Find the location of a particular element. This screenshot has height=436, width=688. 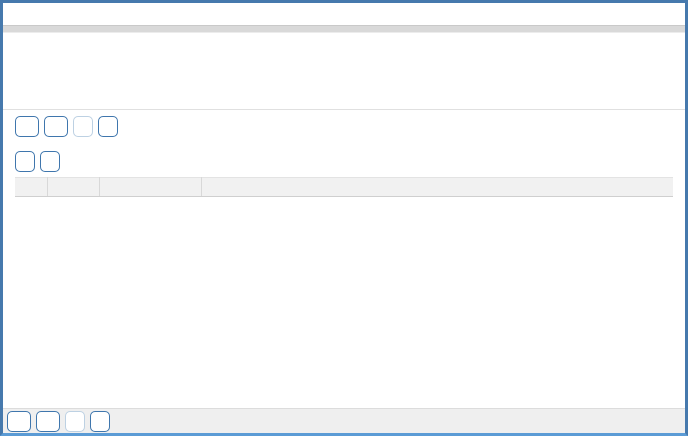

sso-endpoints-table is located at coordinates (344, 187).